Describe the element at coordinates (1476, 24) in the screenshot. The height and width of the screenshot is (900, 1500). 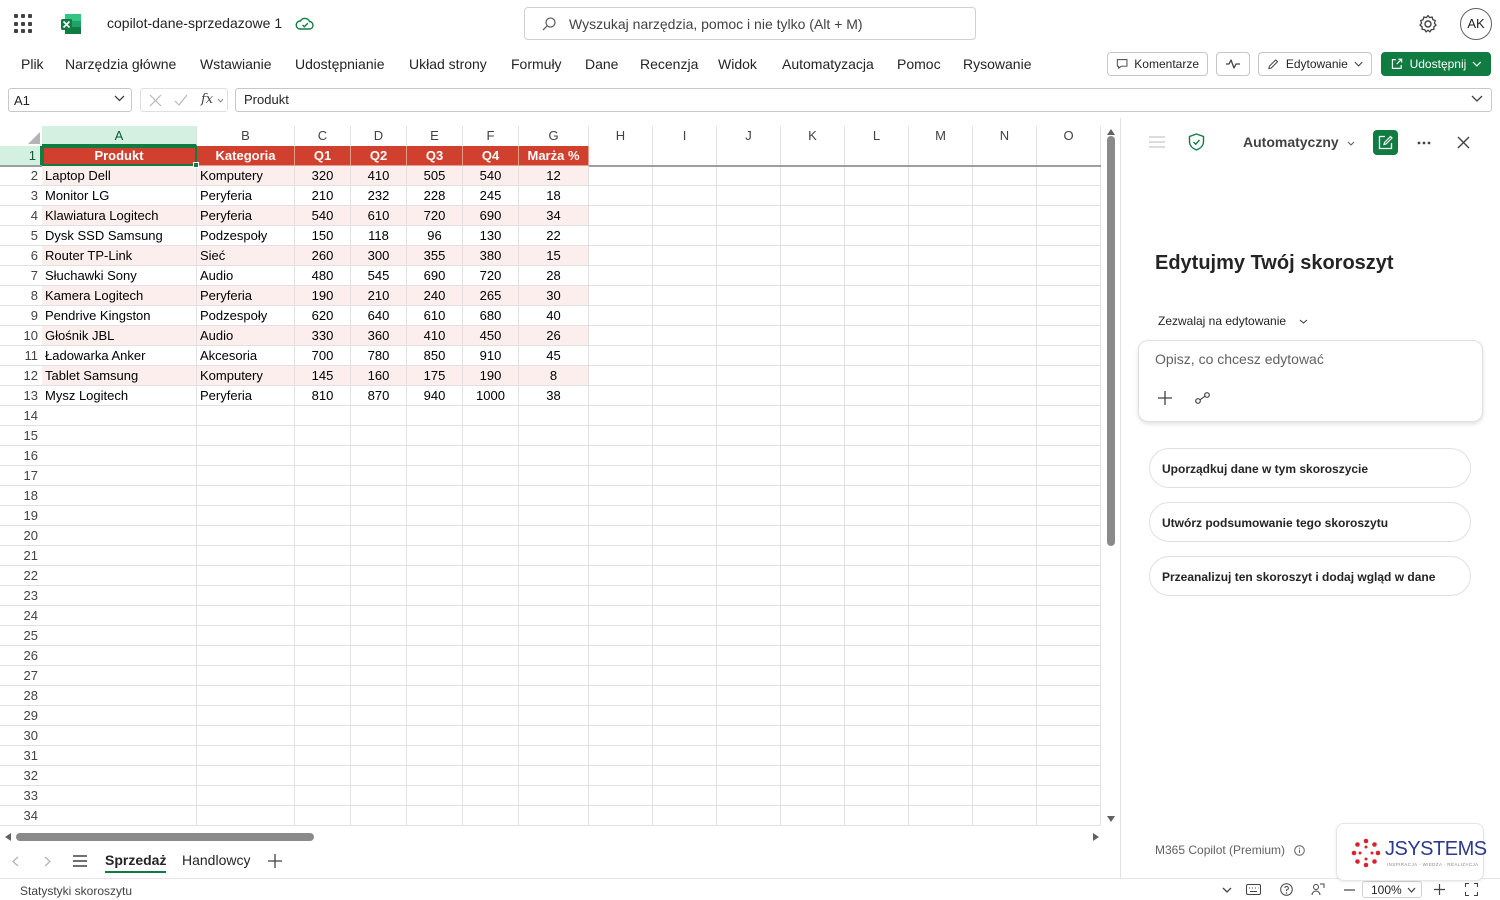
I see `user-avatar: AK` at that location.